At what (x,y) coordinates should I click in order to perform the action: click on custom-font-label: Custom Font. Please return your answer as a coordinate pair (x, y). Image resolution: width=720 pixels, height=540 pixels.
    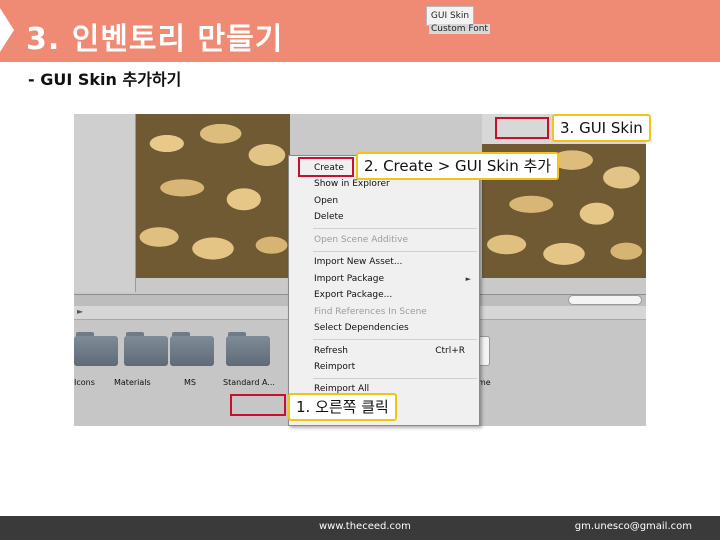
    Looking at the image, I should click on (459, 29).